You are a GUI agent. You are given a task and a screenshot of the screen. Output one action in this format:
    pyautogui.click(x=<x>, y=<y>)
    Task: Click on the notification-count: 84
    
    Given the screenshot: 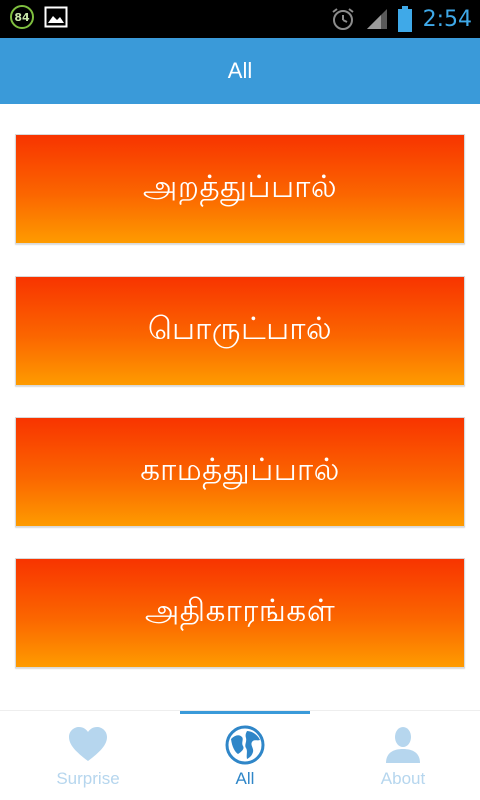 What is the action you would take?
    pyautogui.click(x=22, y=17)
    